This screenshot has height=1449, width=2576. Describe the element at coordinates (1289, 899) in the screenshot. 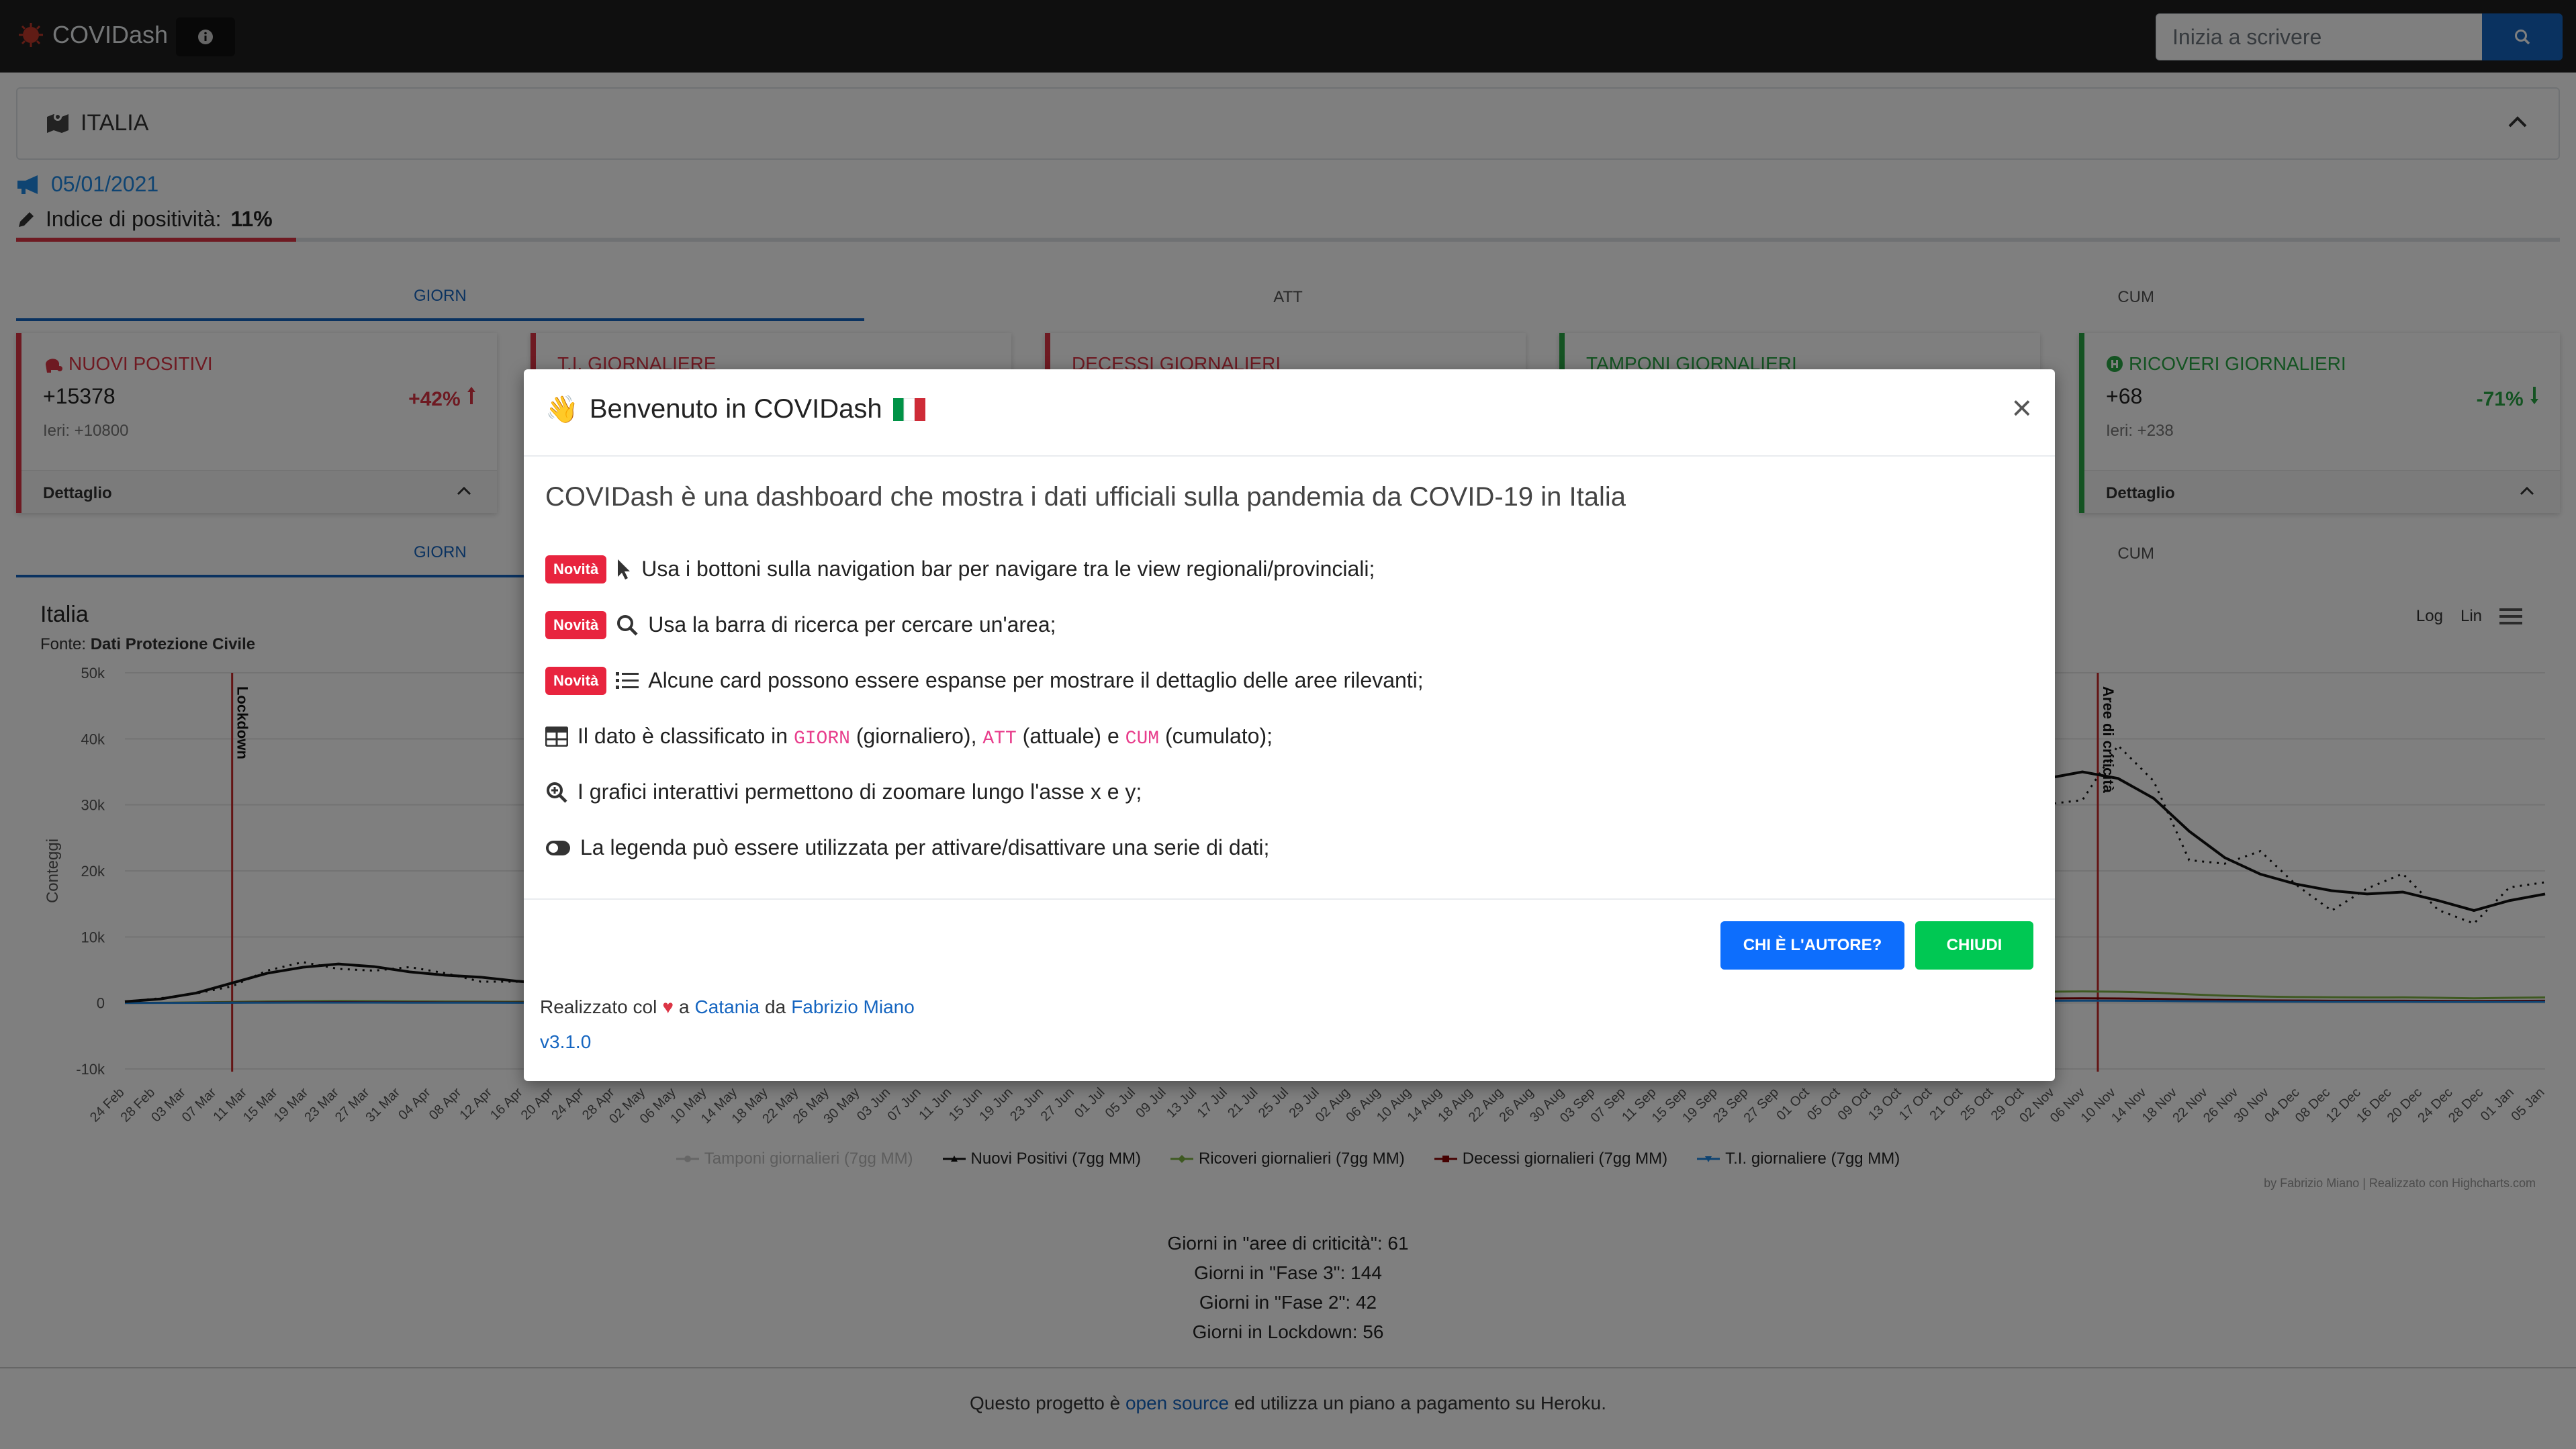

I see `modal-divider` at that location.